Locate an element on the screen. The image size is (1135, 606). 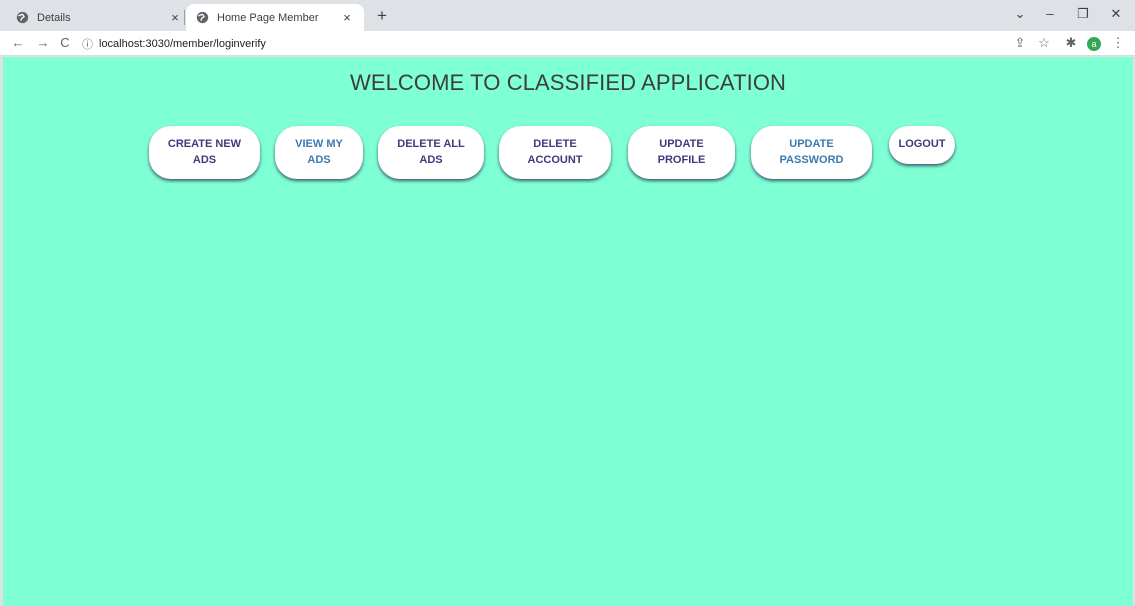
address-url: localhost:3030/member/loginverify is located at coordinates (182, 43).